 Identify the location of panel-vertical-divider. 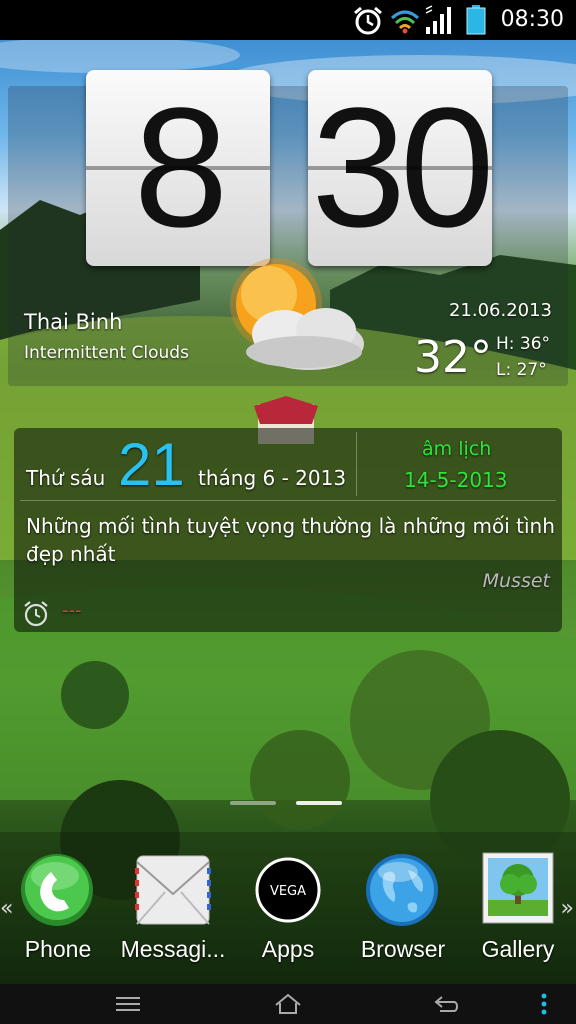
(356, 464).